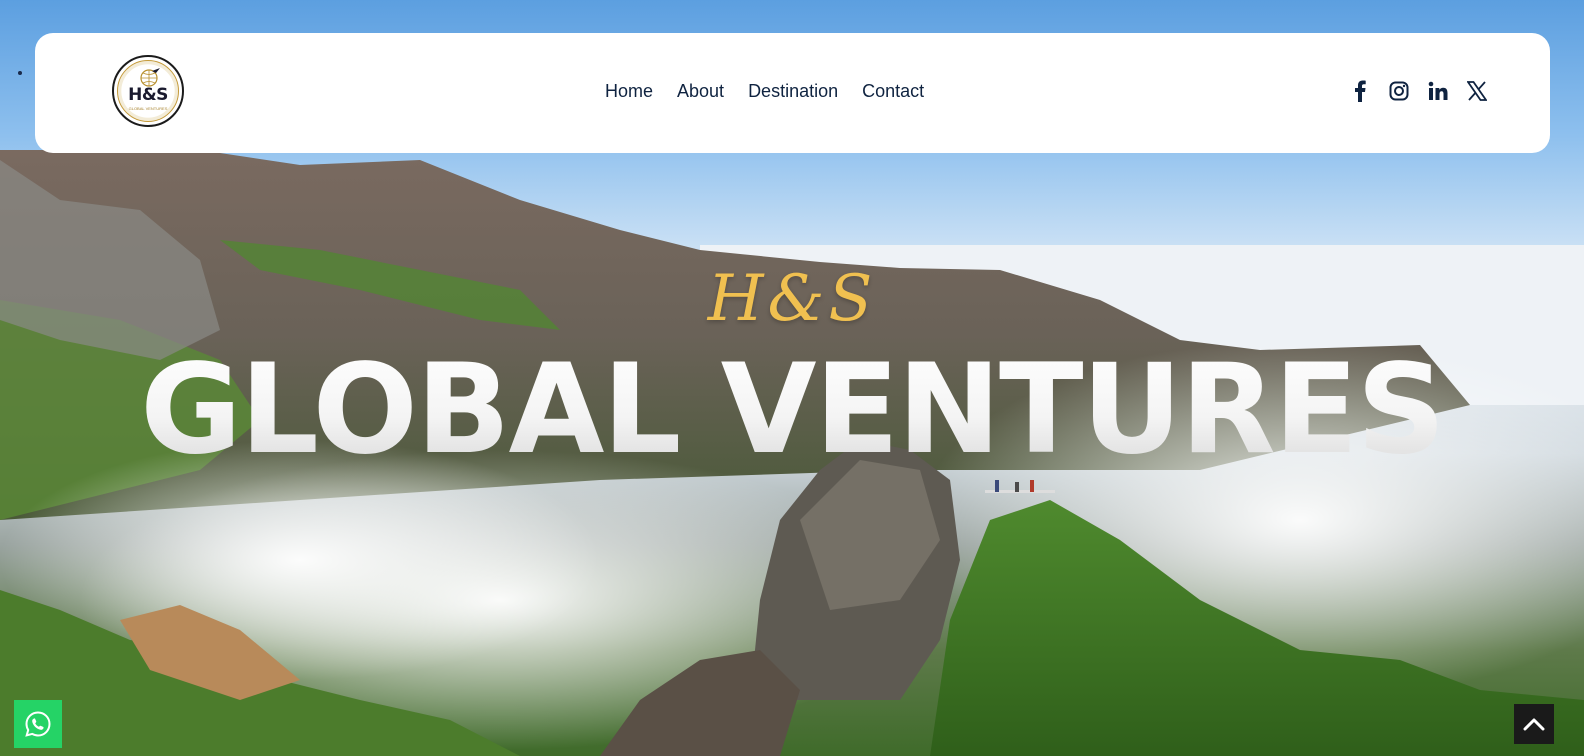  I want to click on nav-link-home: Home, so click(629, 91).